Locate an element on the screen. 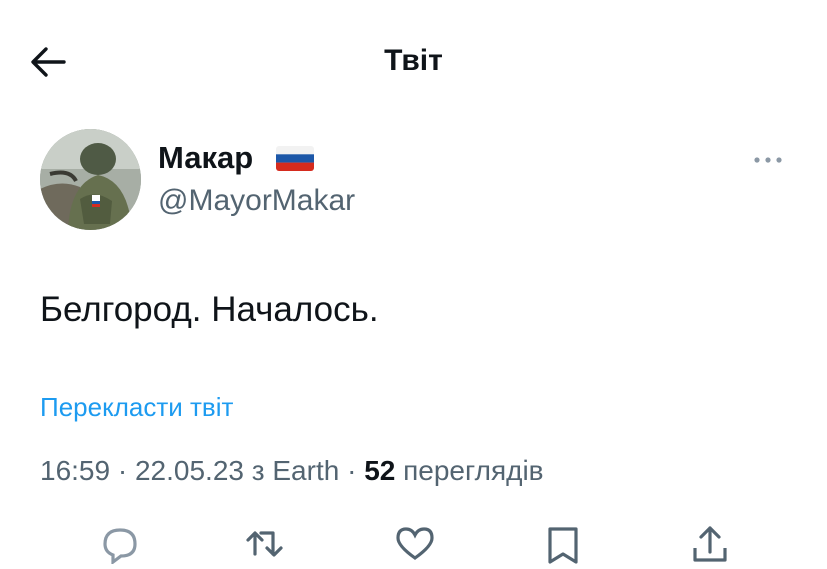  more-options-button is located at coordinates (768, 160).